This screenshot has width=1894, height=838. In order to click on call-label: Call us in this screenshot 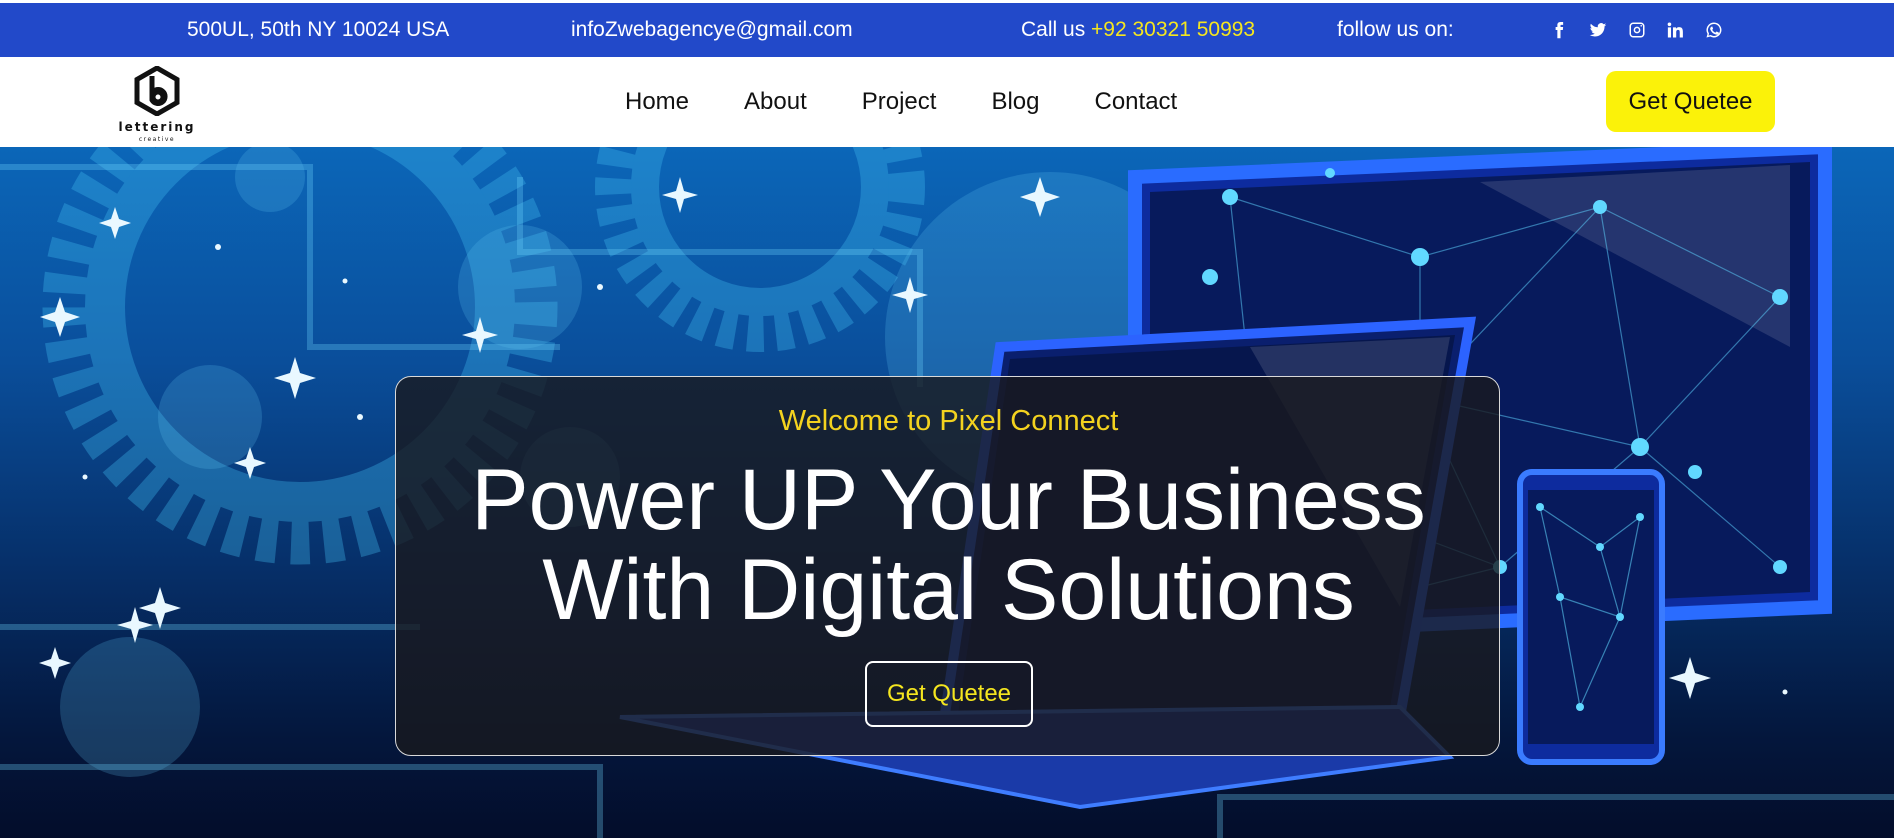, I will do `click(1056, 29)`.